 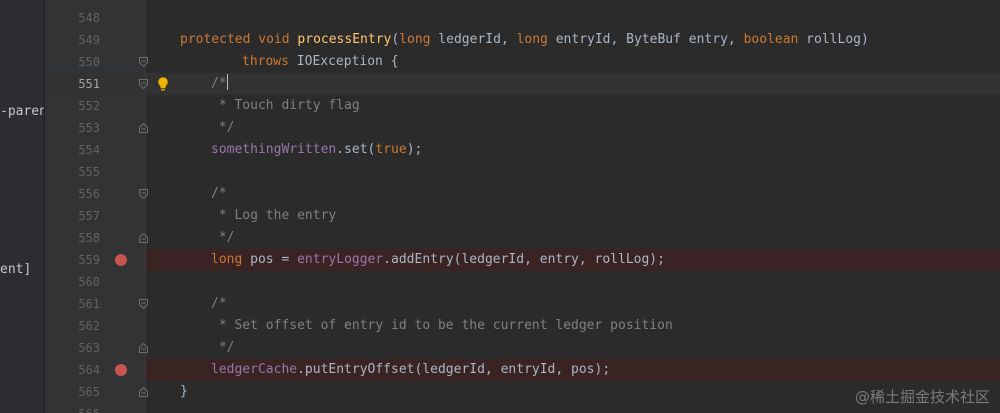 I want to click on comment-token: * Log the entry, so click(x=274, y=215).